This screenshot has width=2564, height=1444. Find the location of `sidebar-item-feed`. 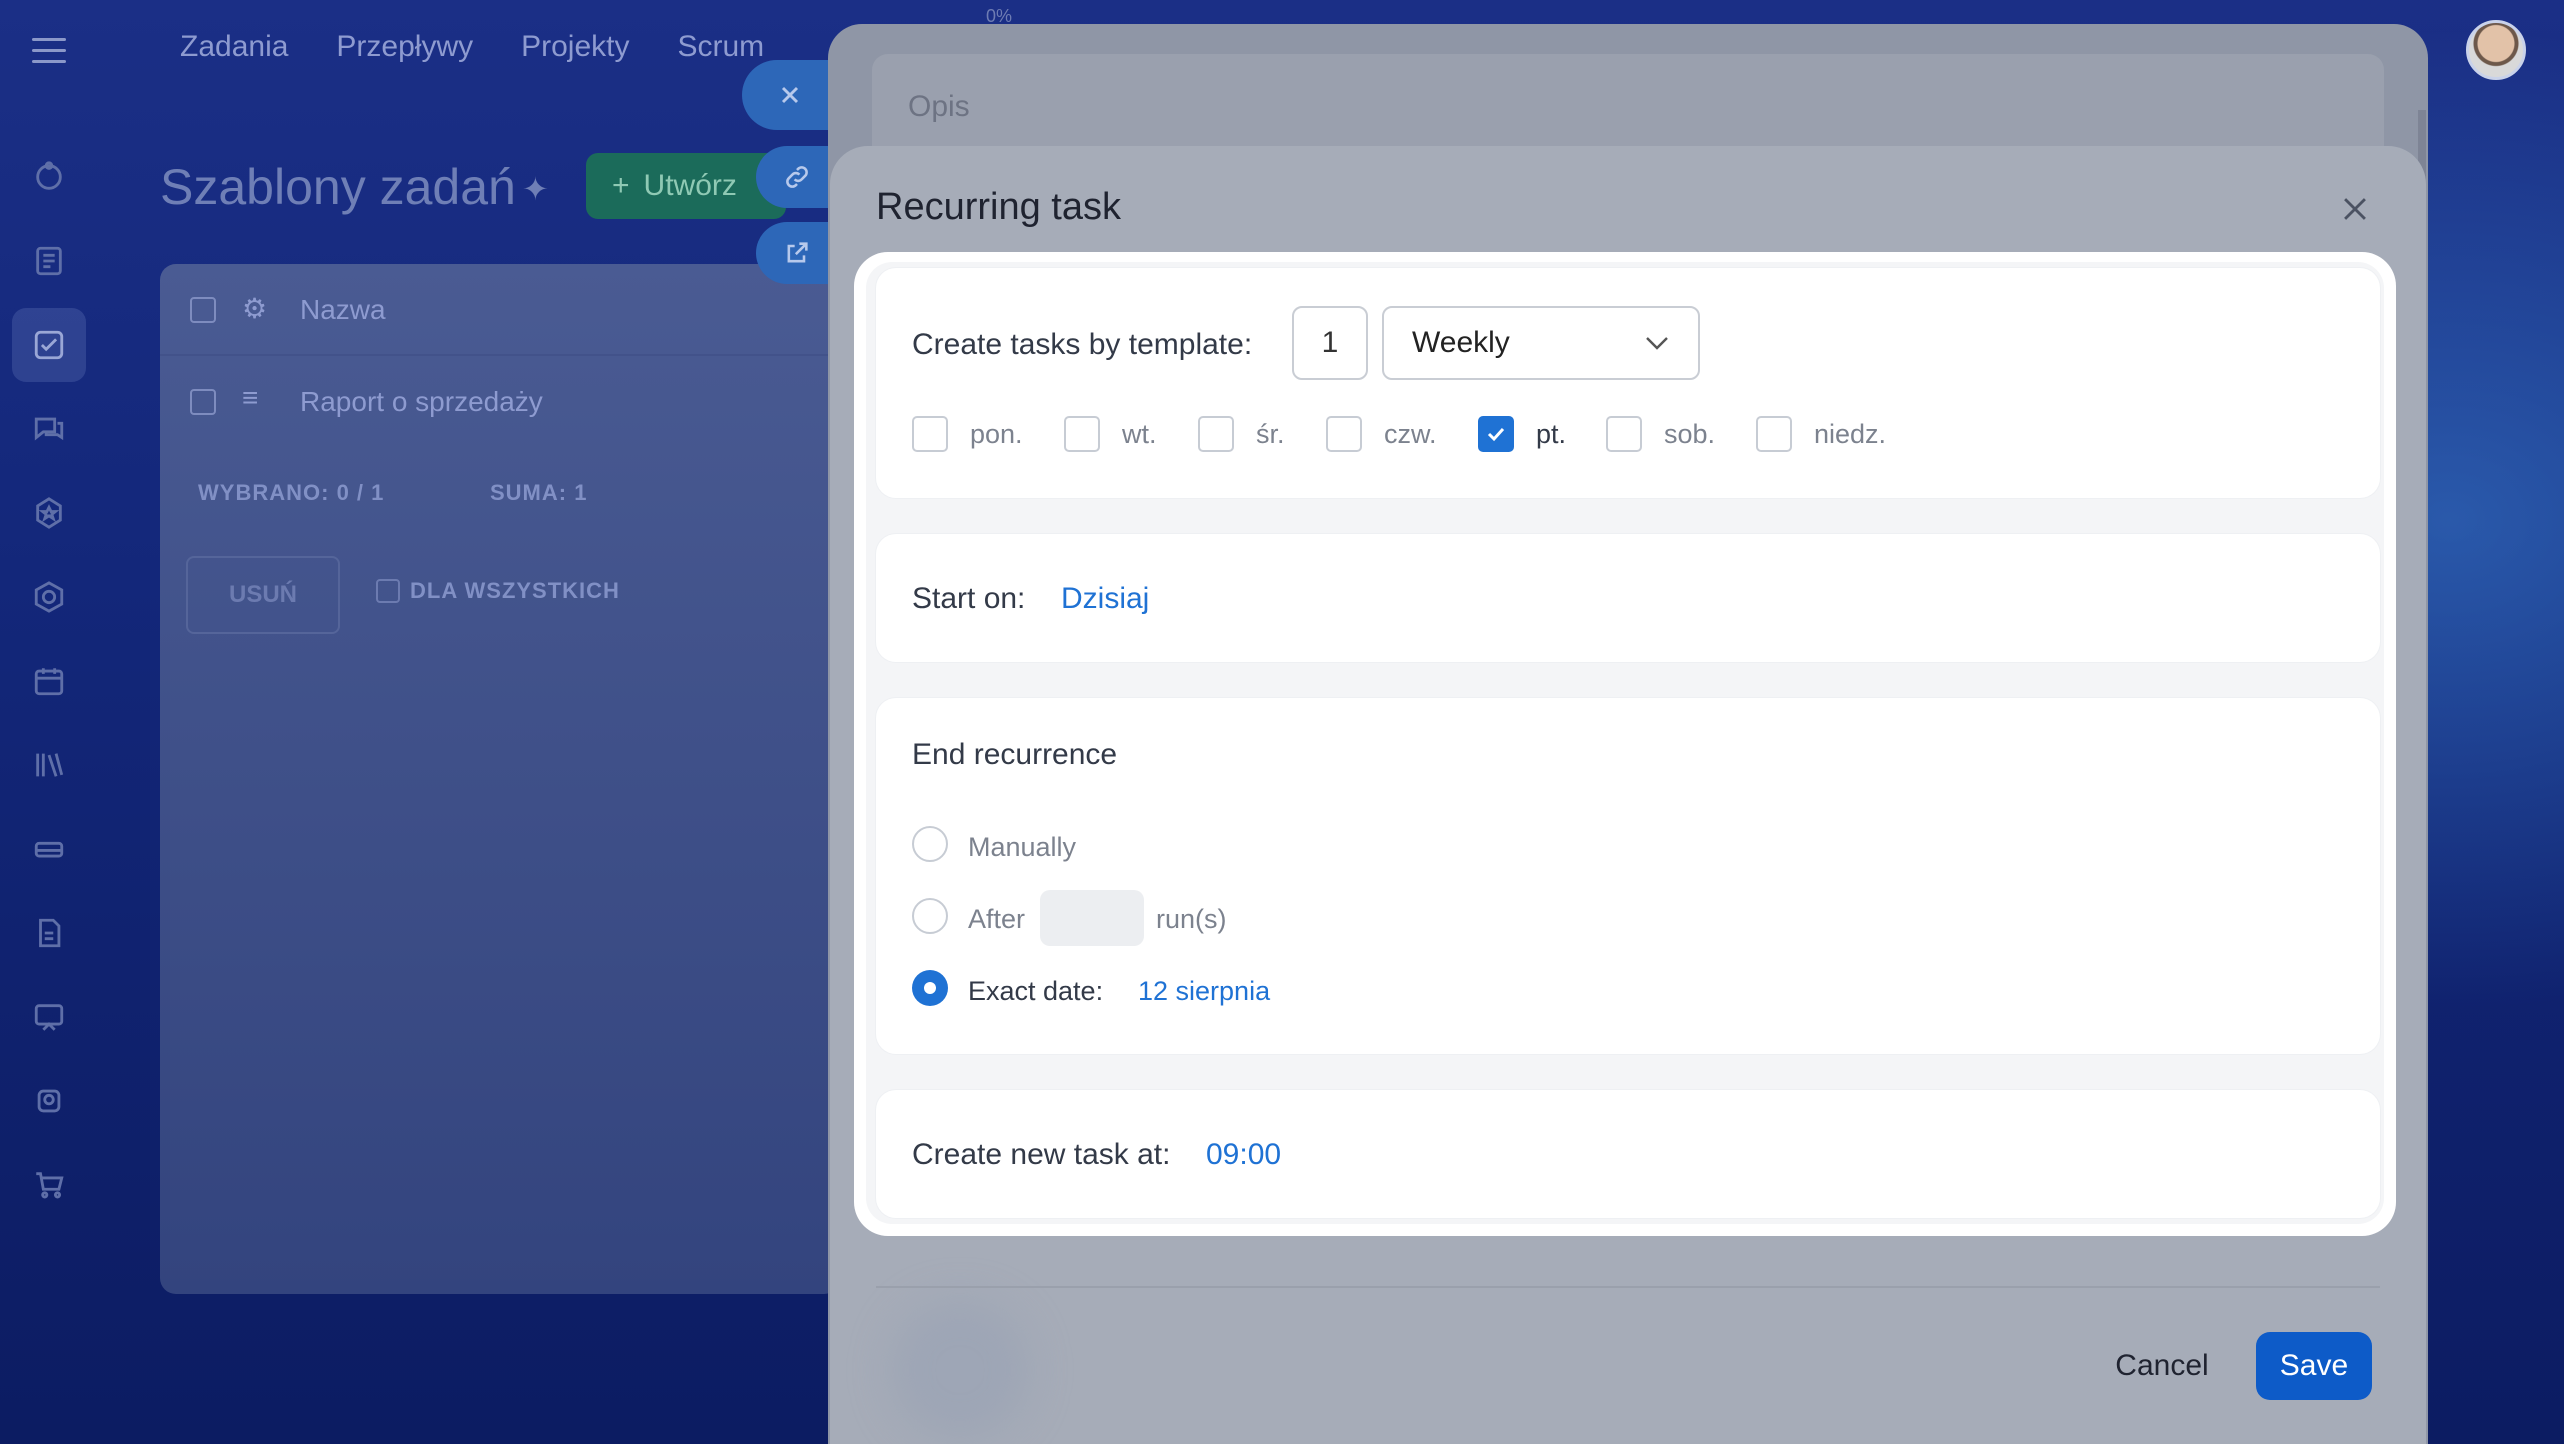

sidebar-item-feed is located at coordinates (49, 177).